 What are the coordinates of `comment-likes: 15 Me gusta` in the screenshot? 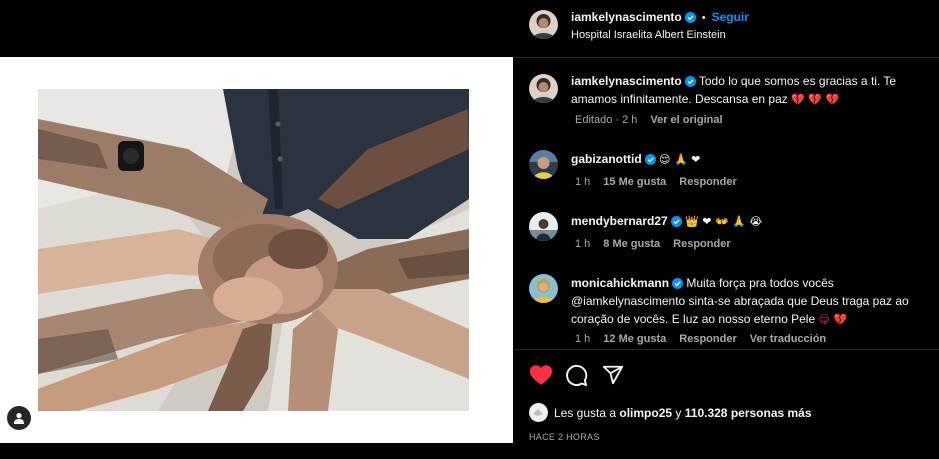 It's located at (634, 182).